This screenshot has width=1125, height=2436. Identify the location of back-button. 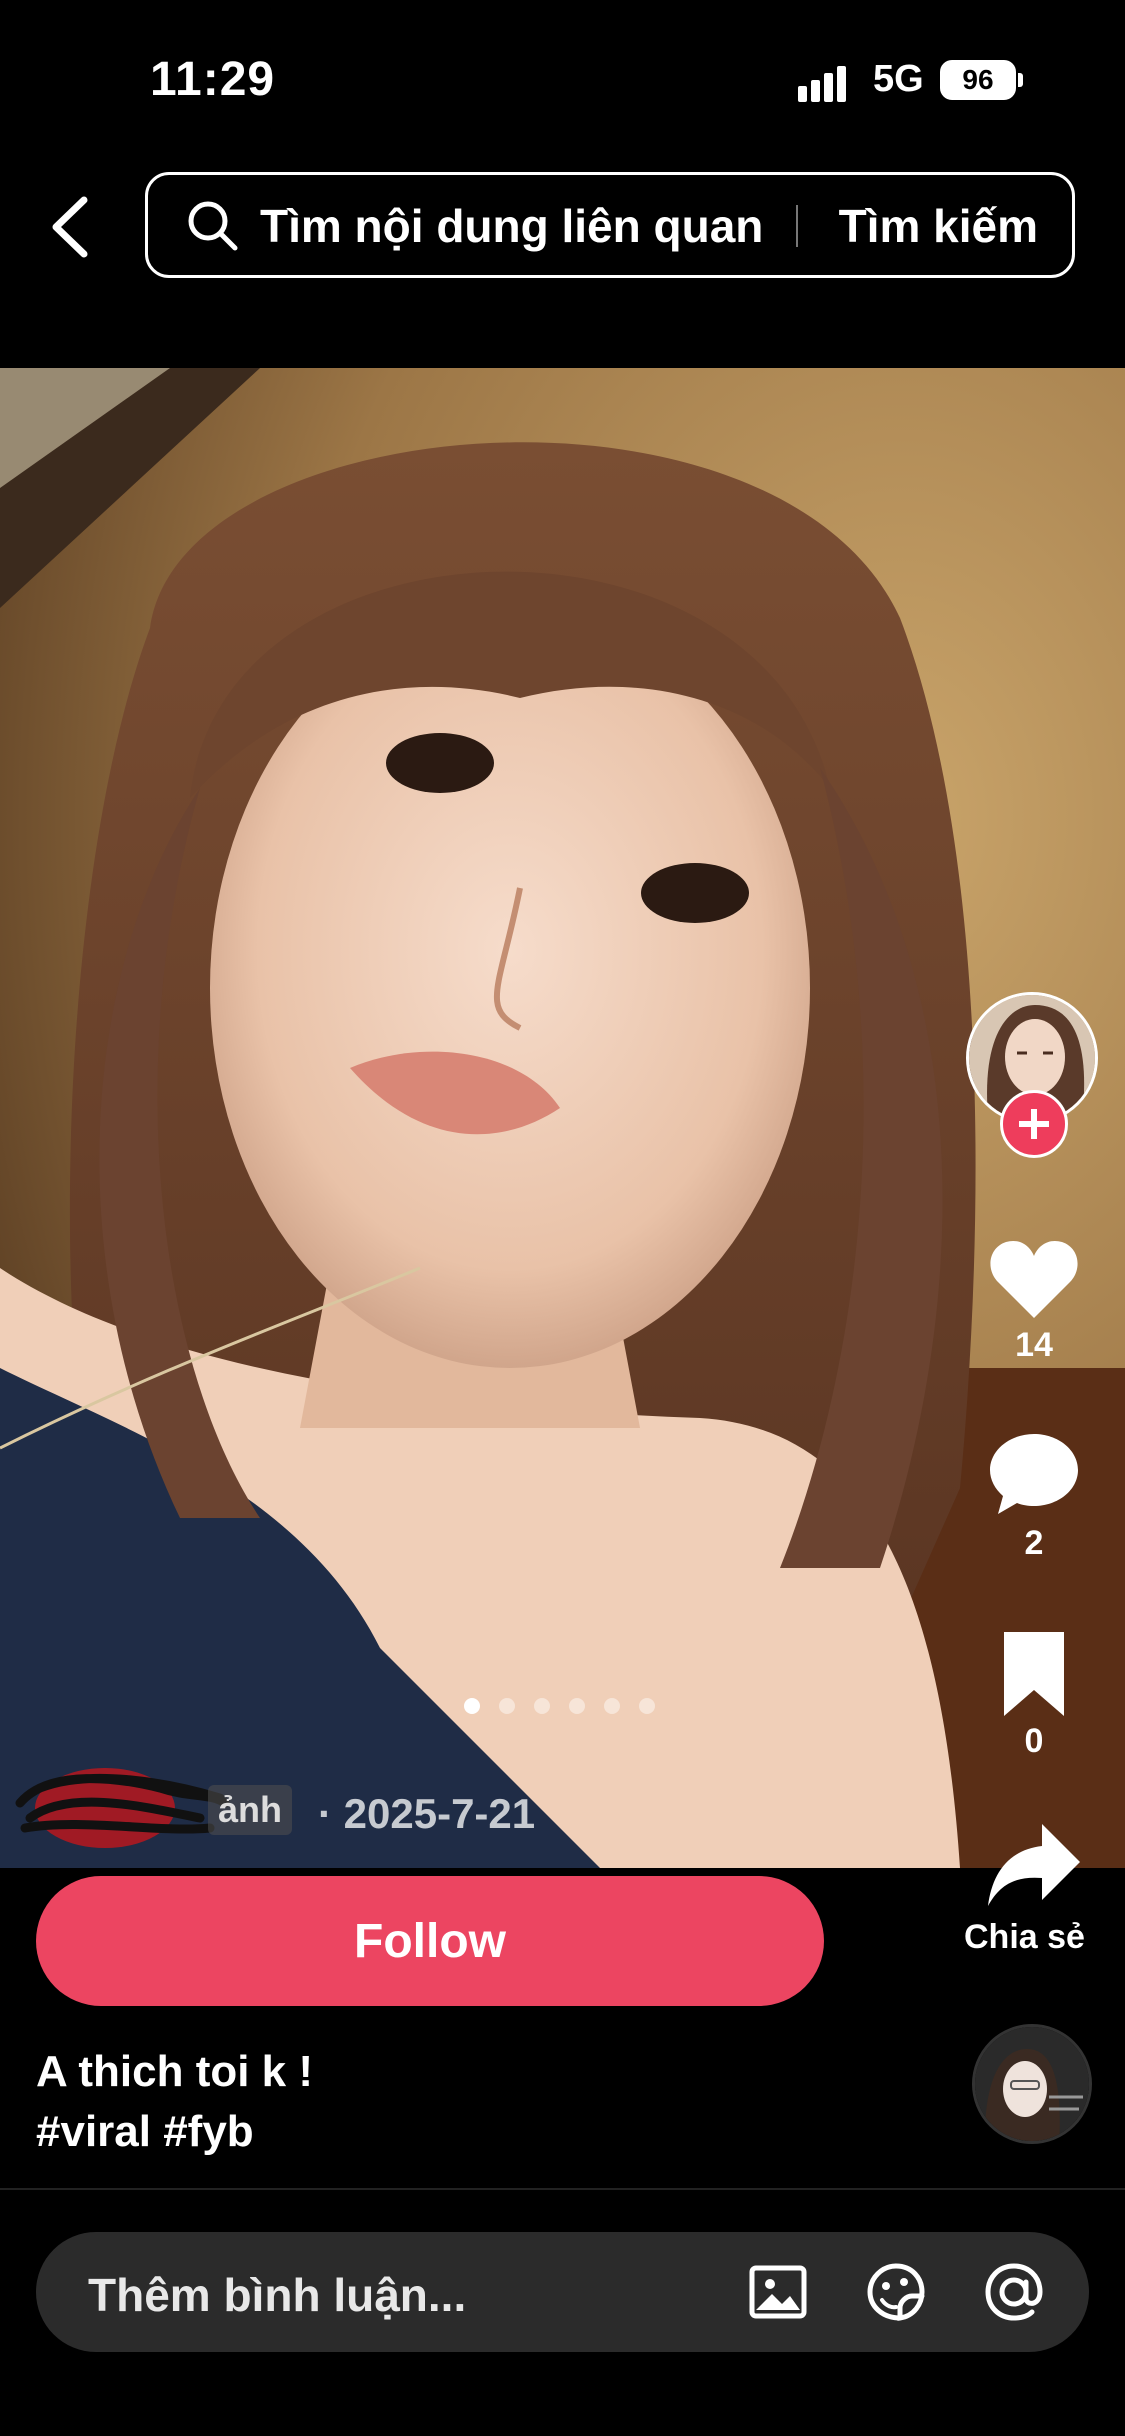
(74, 227).